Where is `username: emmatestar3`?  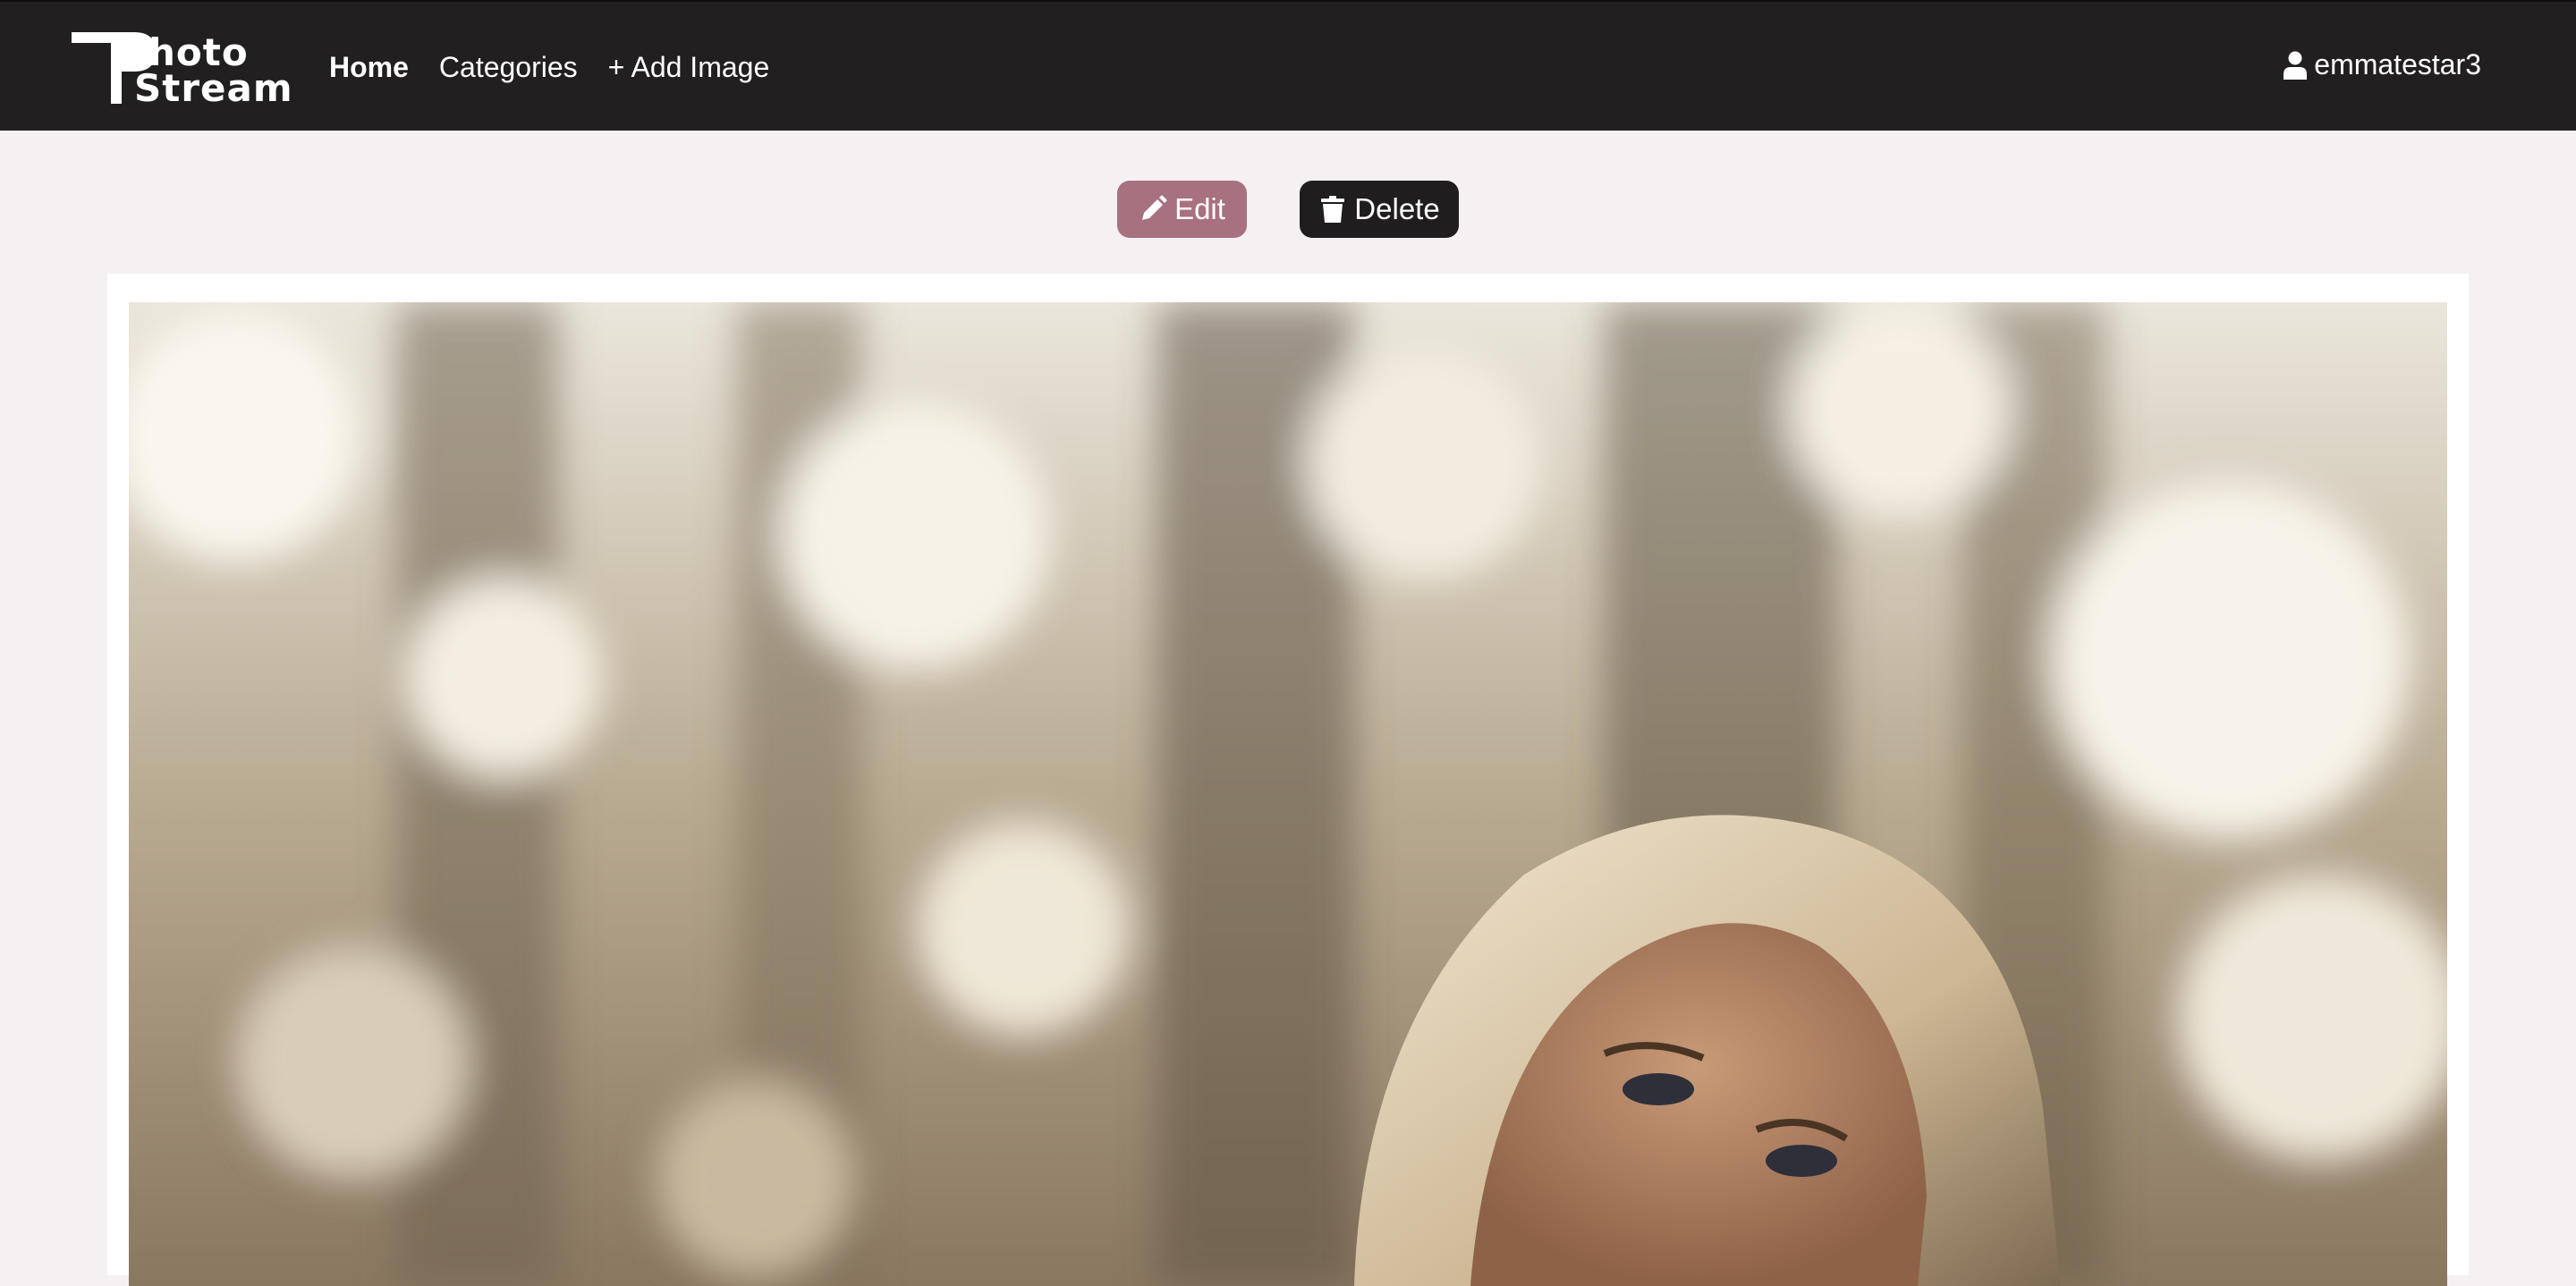
username: emmatestar3 is located at coordinates (2397, 64).